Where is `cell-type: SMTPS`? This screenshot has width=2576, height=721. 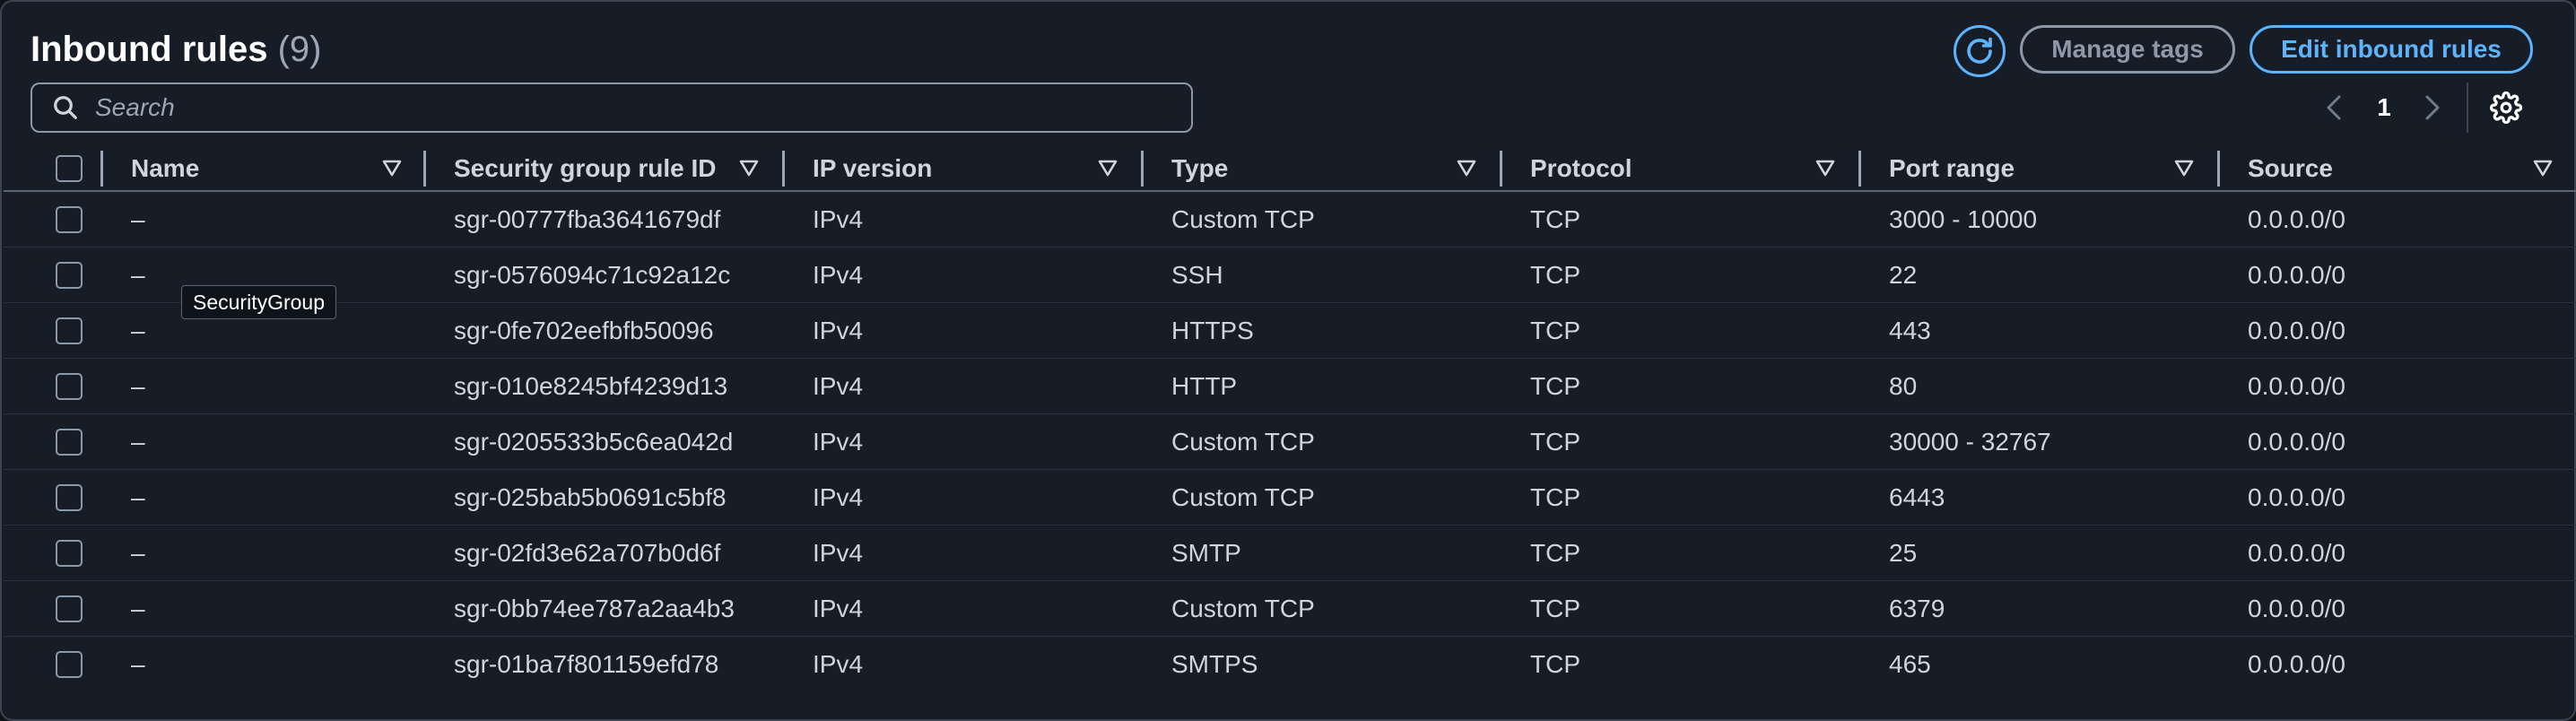
cell-type: SMTPS is located at coordinates (1214, 664).